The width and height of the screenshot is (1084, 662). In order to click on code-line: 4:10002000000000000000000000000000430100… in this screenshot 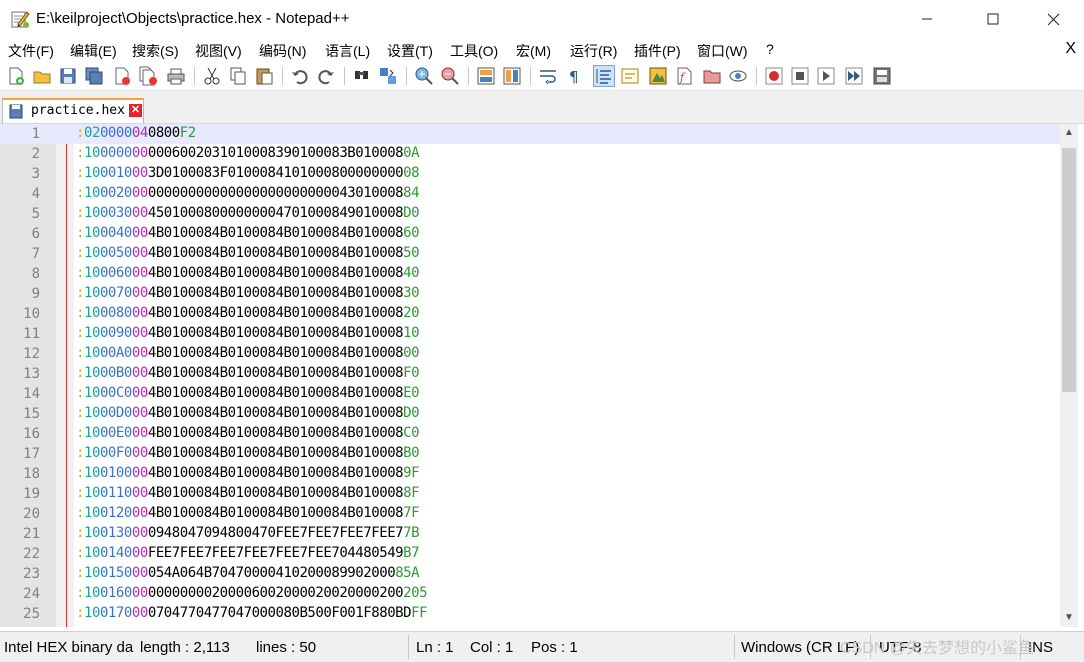, I will do `click(530, 194)`.